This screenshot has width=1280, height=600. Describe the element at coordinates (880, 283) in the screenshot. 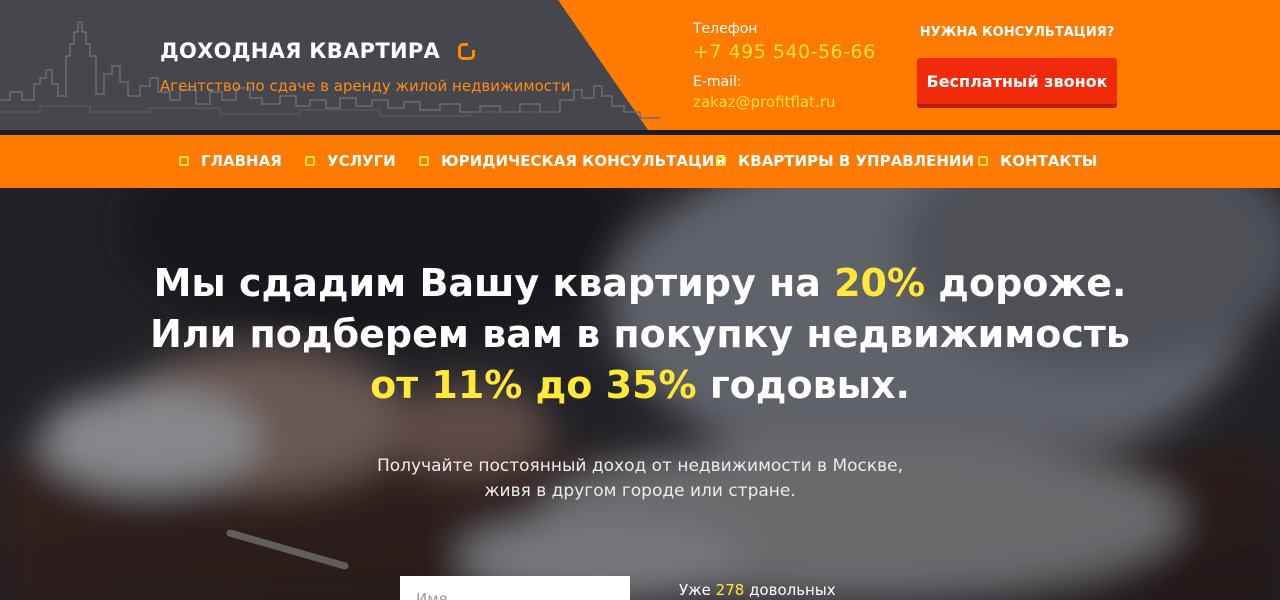

I see `headline-highlight: 20%` at that location.